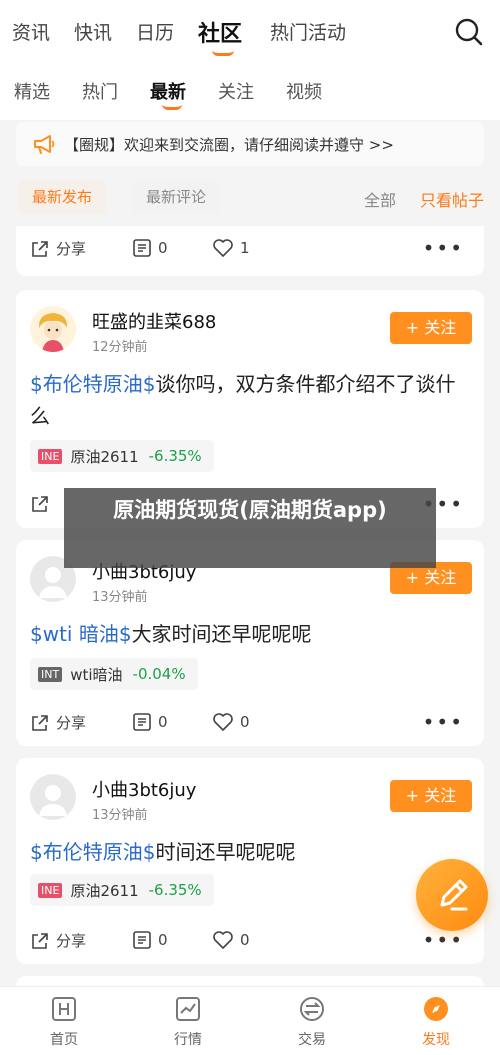  Describe the element at coordinates (469, 32) in the screenshot. I see `search-icon` at that location.